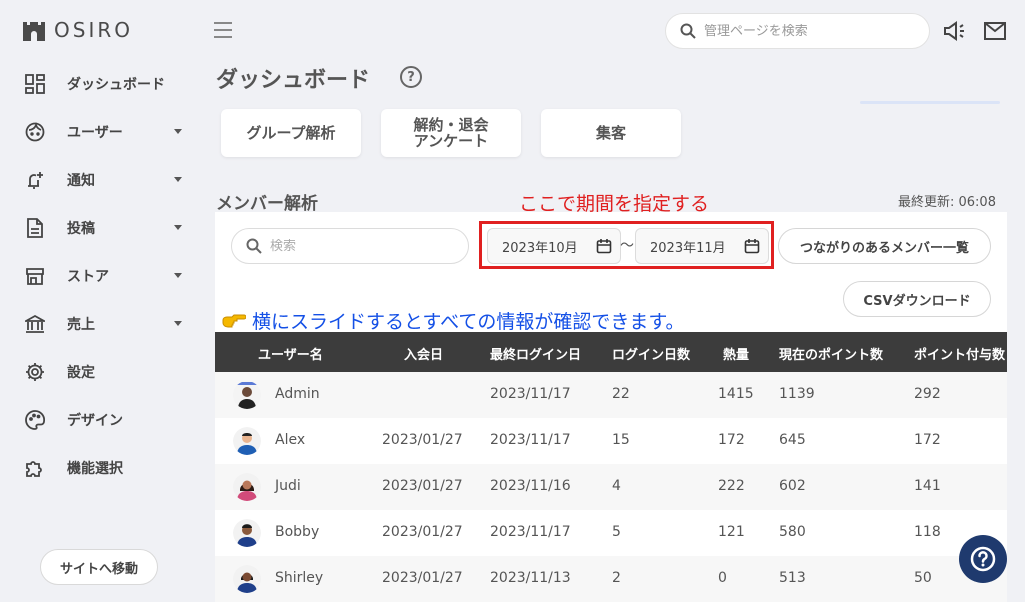  Describe the element at coordinates (792, 578) in the screenshot. I see `points: 513` at that location.